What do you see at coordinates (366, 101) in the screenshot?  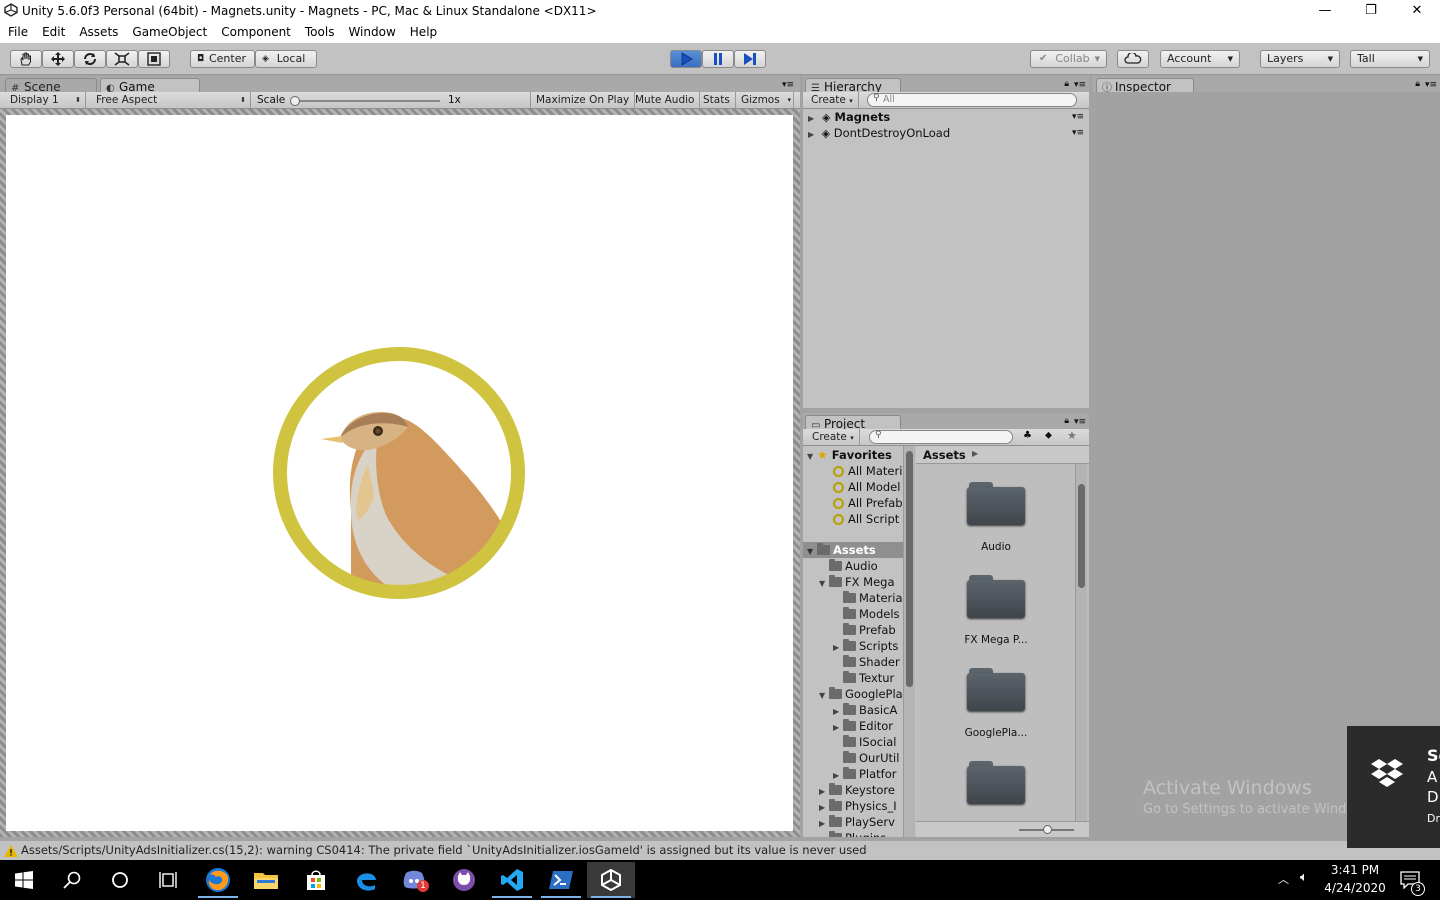 I see `scale-slider` at bounding box center [366, 101].